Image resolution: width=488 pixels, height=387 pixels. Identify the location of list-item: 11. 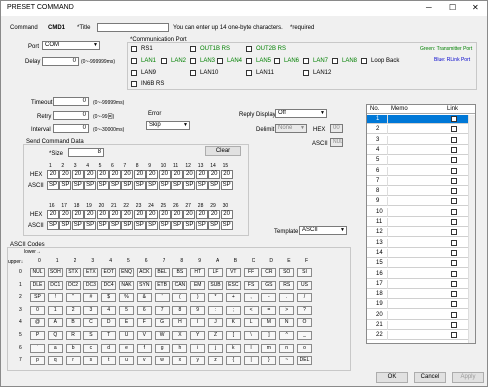
(421, 222).